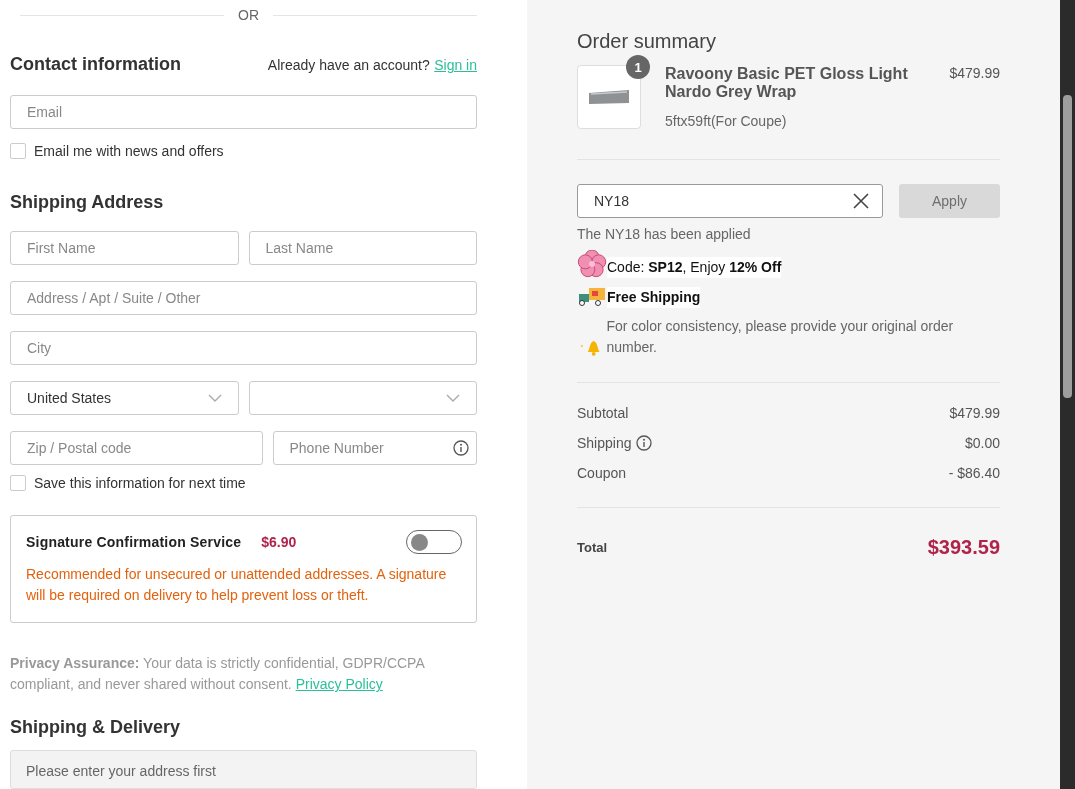 The height and width of the screenshot is (789, 1075). Describe the element at coordinates (248, 15) in the screenshot. I see `divider-label: OR` at that location.